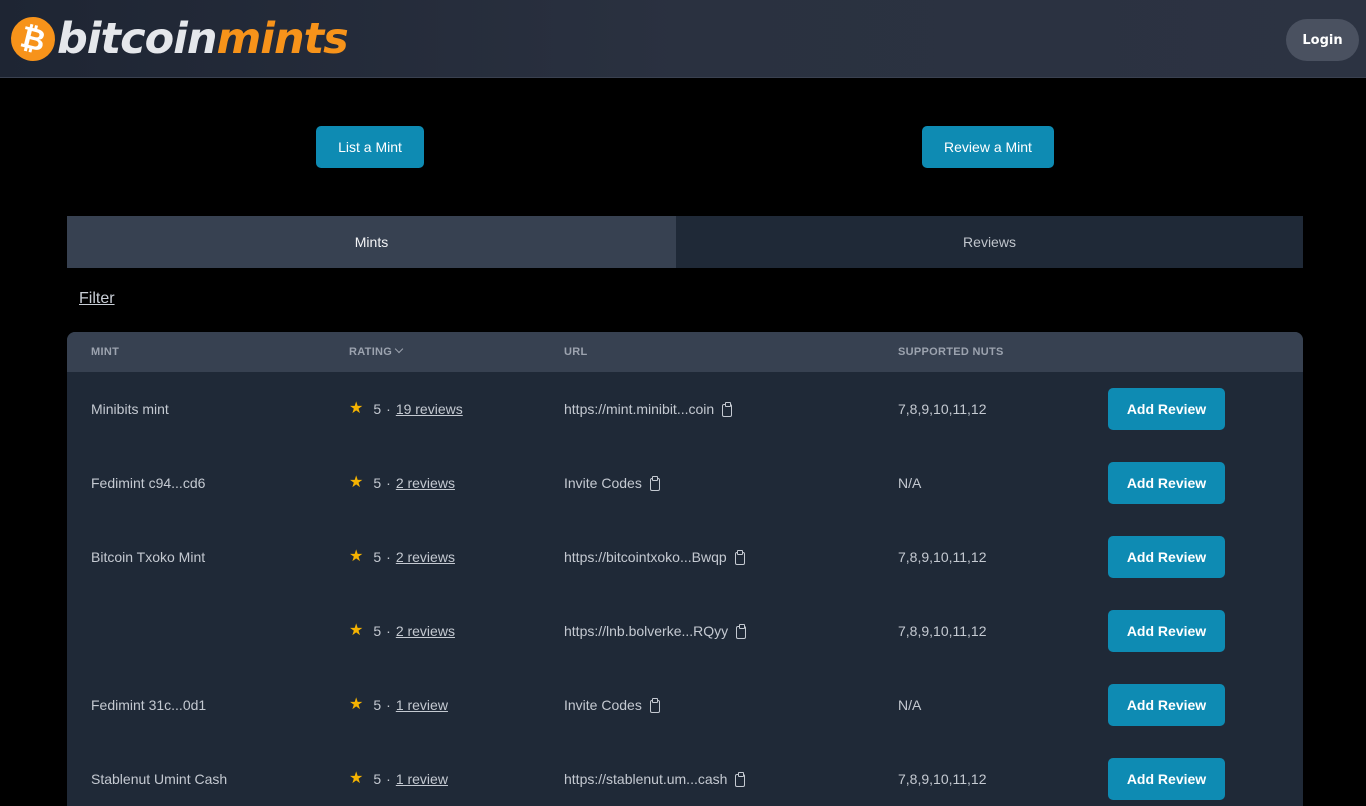 The width and height of the screenshot is (1366, 806). I want to click on list-a-mint-button: List a Mint, so click(370, 147).